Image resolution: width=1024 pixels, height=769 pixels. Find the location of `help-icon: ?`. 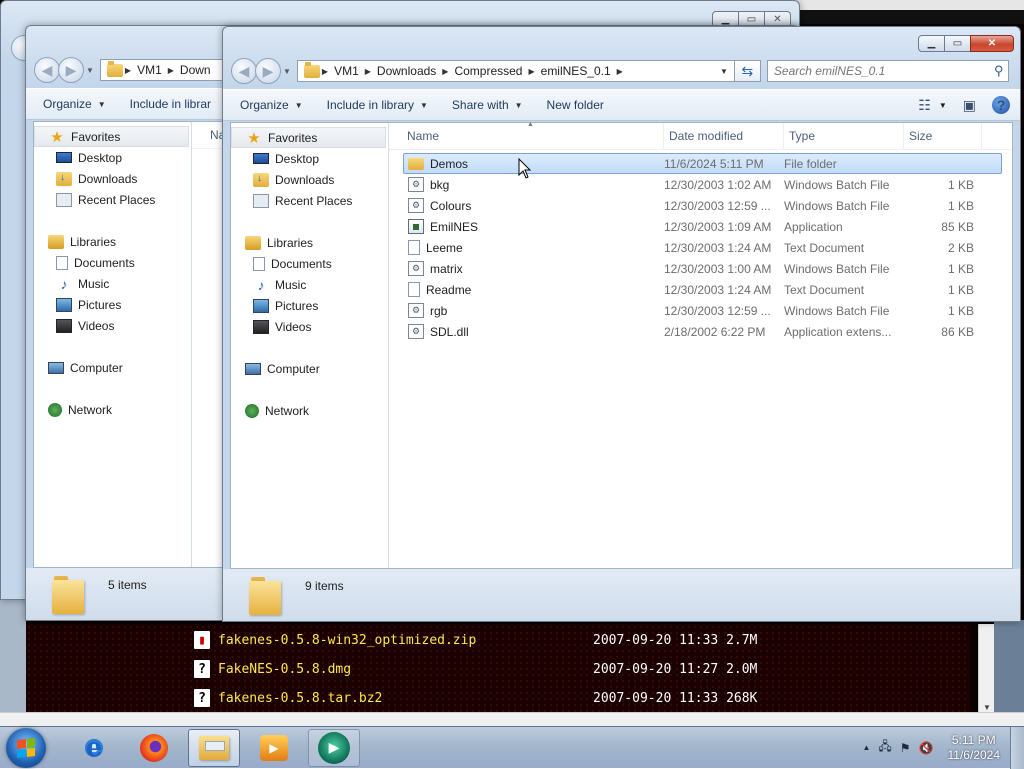

help-icon: ? is located at coordinates (1001, 105).